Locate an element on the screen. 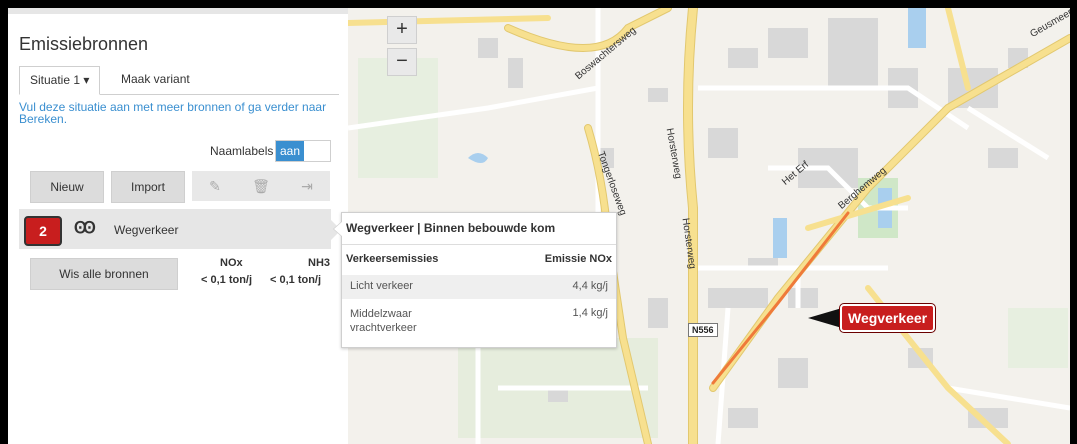 This screenshot has height=444, width=1077. total-header-nox: NOx is located at coordinates (231, 263).